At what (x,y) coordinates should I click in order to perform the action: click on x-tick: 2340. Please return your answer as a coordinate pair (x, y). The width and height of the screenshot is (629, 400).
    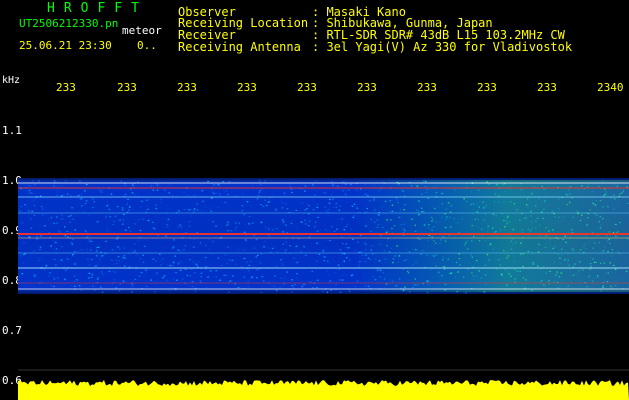
    Looking at the image, I should click on (610, 87).